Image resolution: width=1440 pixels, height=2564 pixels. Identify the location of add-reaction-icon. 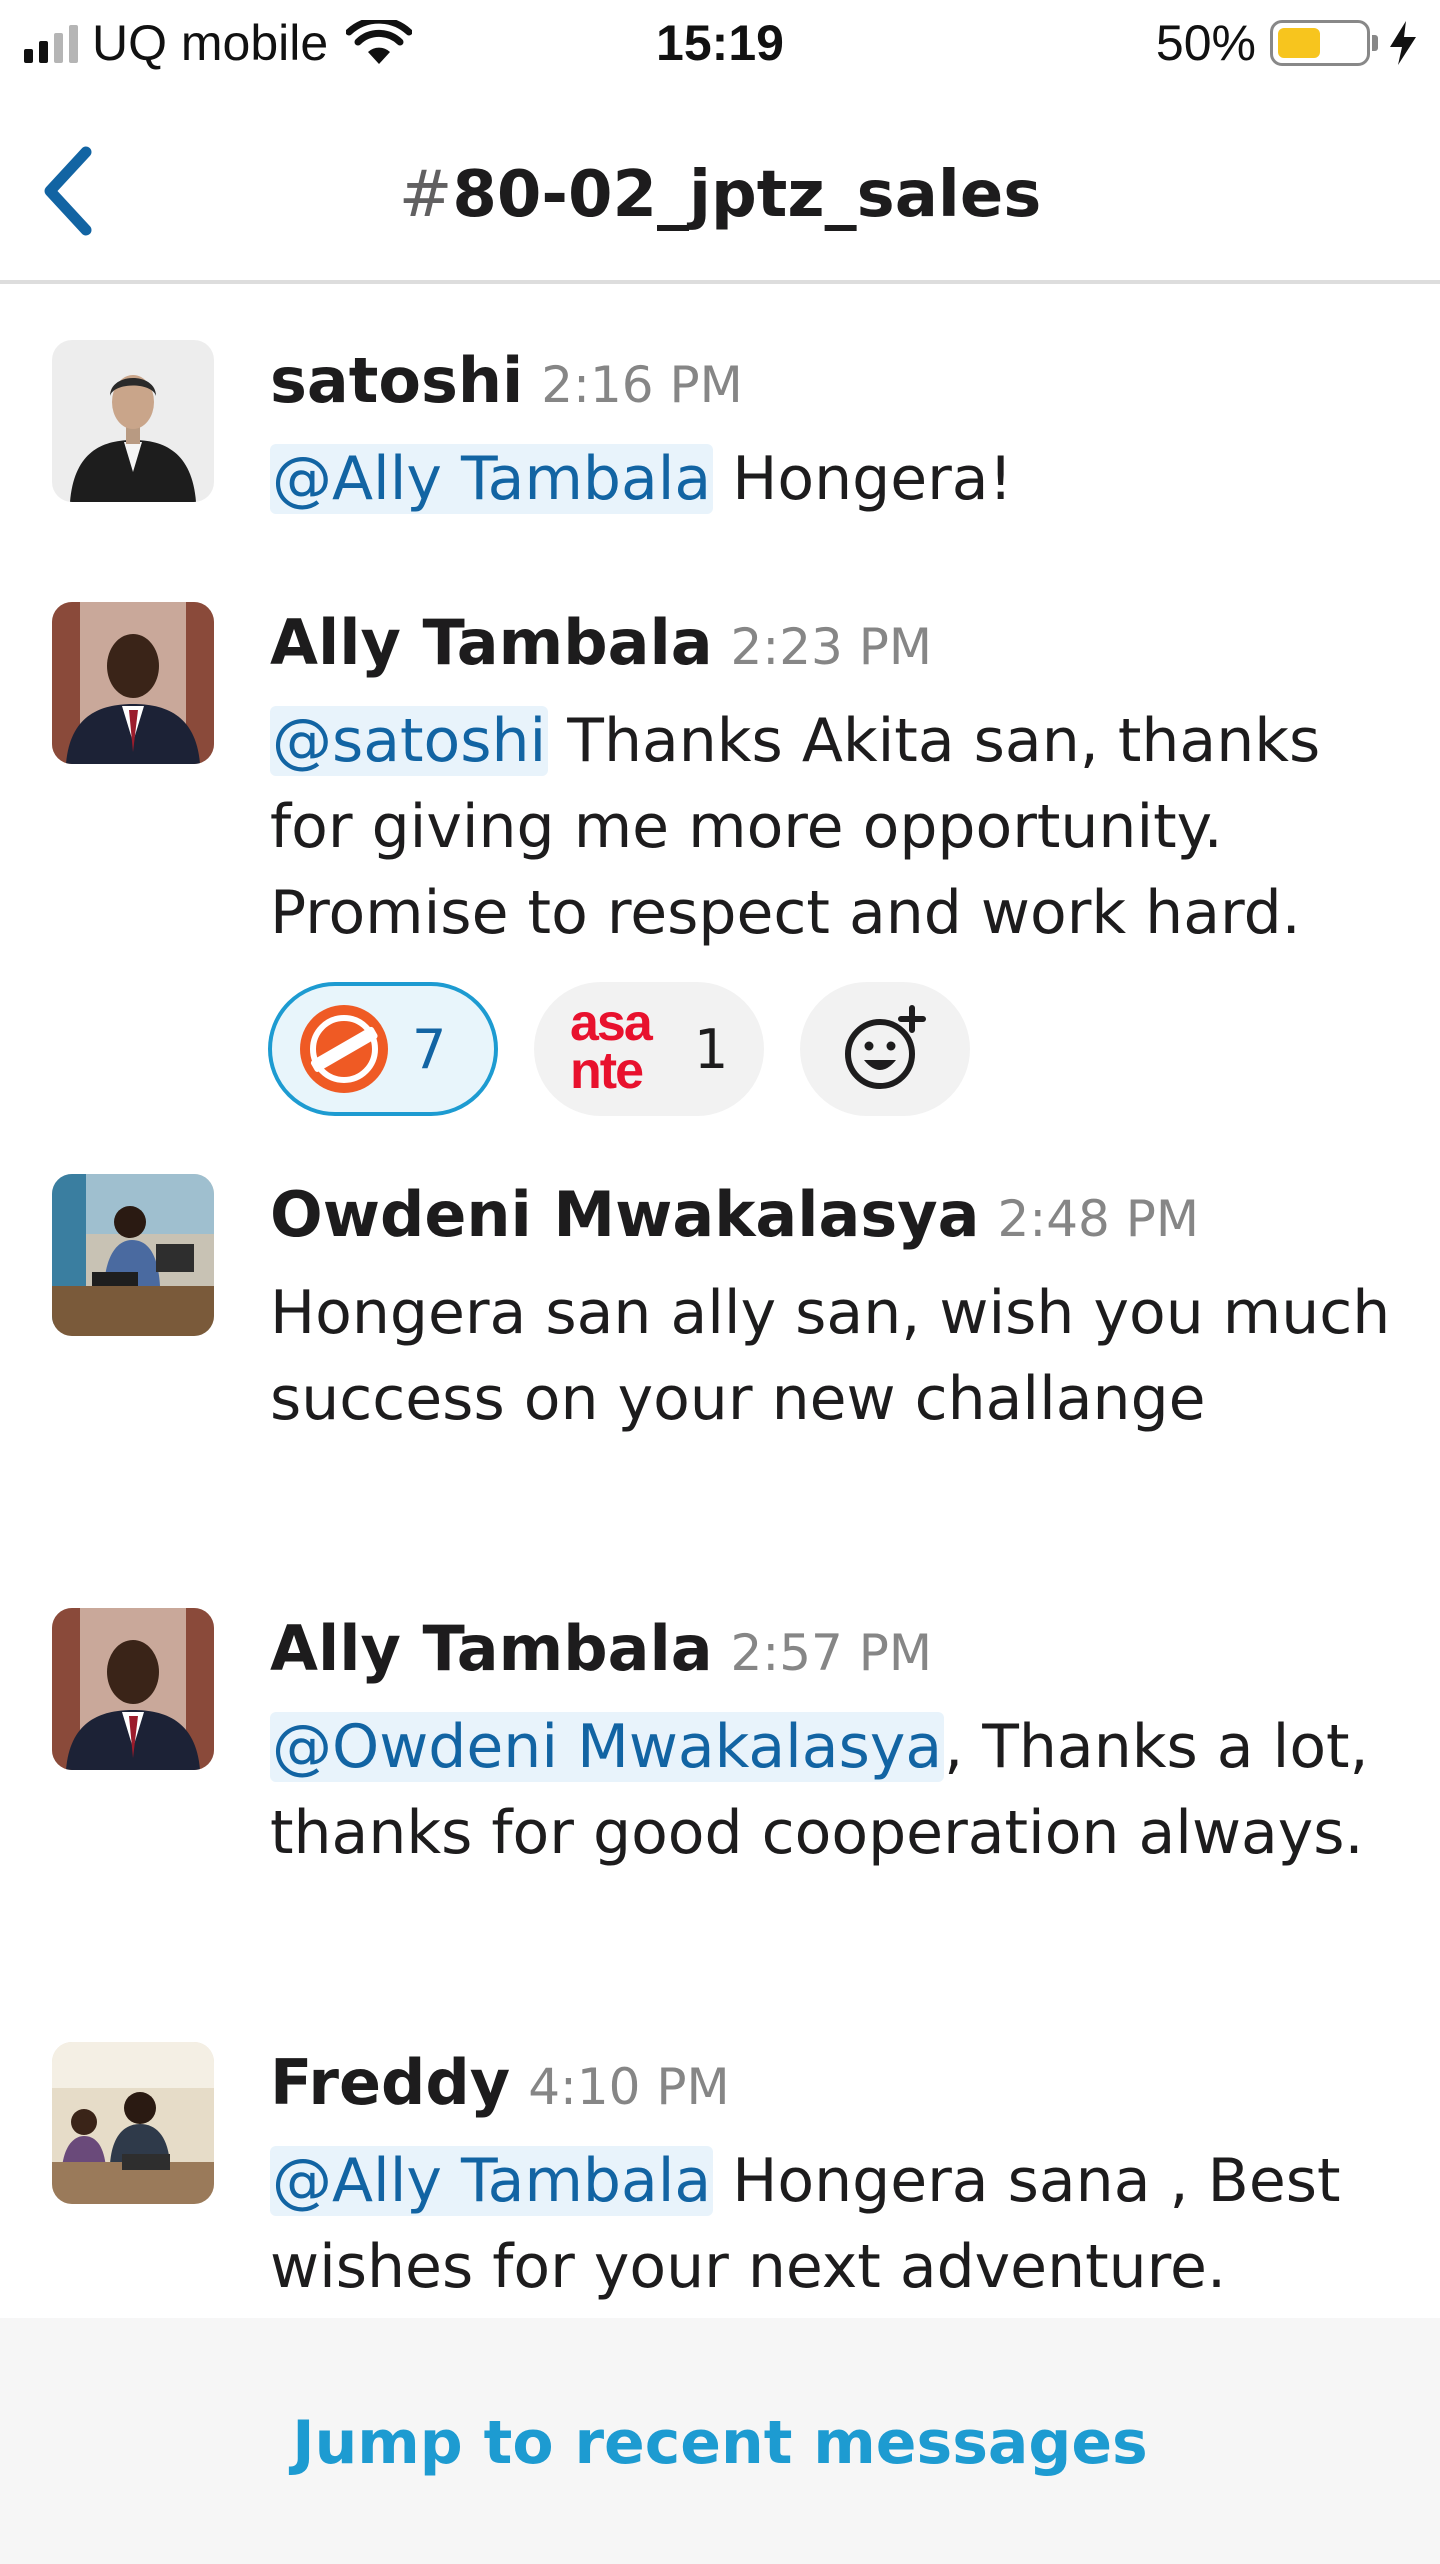
(885, 1047).